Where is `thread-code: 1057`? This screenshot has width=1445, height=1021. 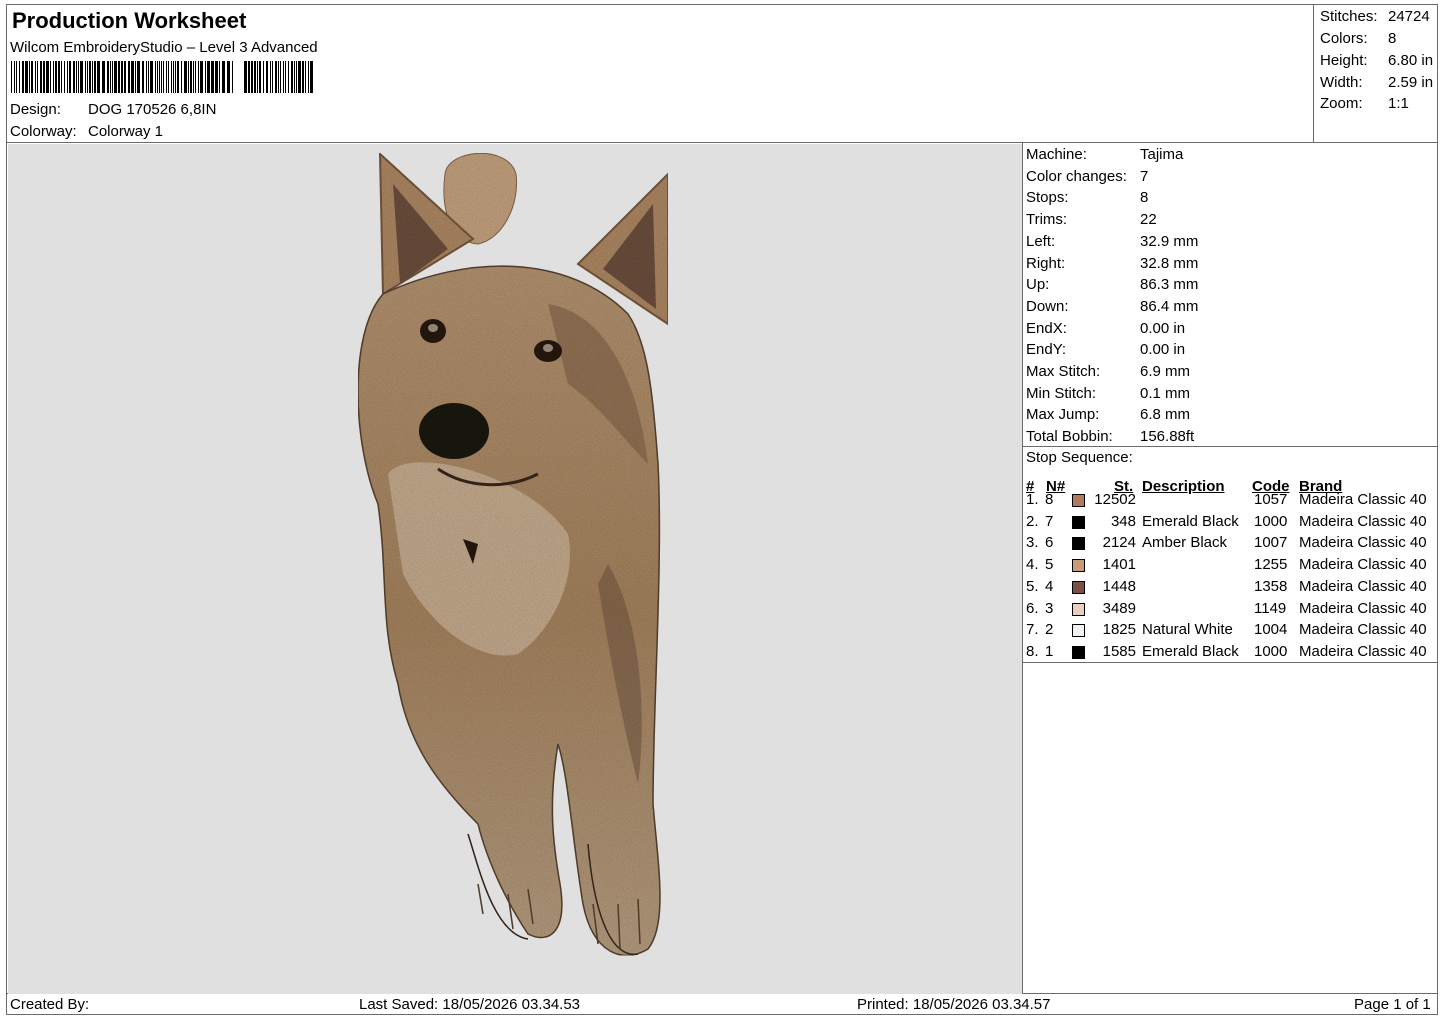
thread-code: 1057 is located at coordinates (1271, 499).